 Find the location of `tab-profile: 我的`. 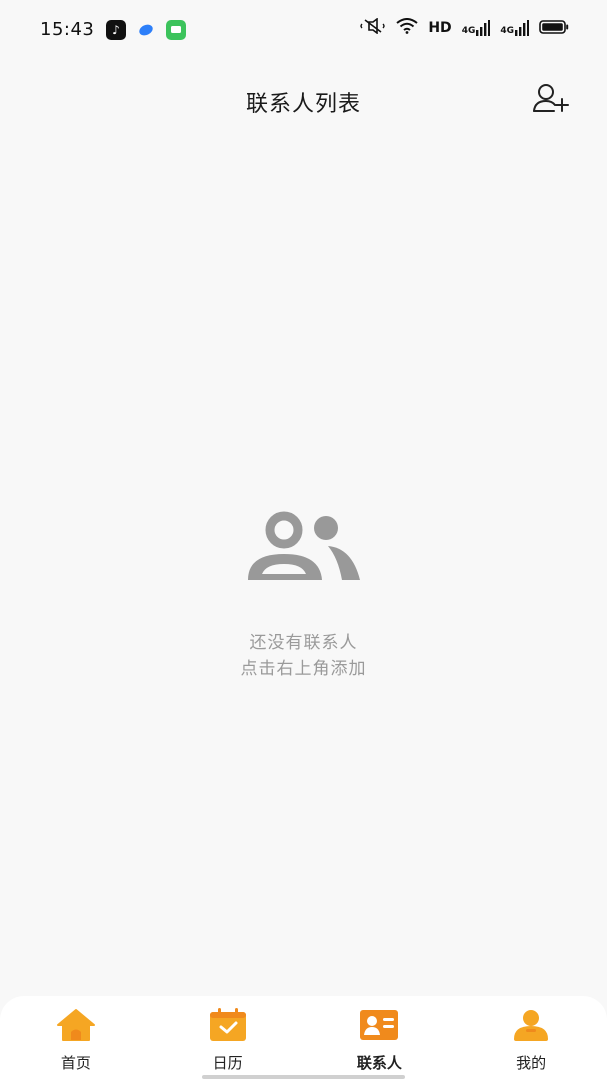

tab-profile: 我的 is located at coordinates (531, 1038).